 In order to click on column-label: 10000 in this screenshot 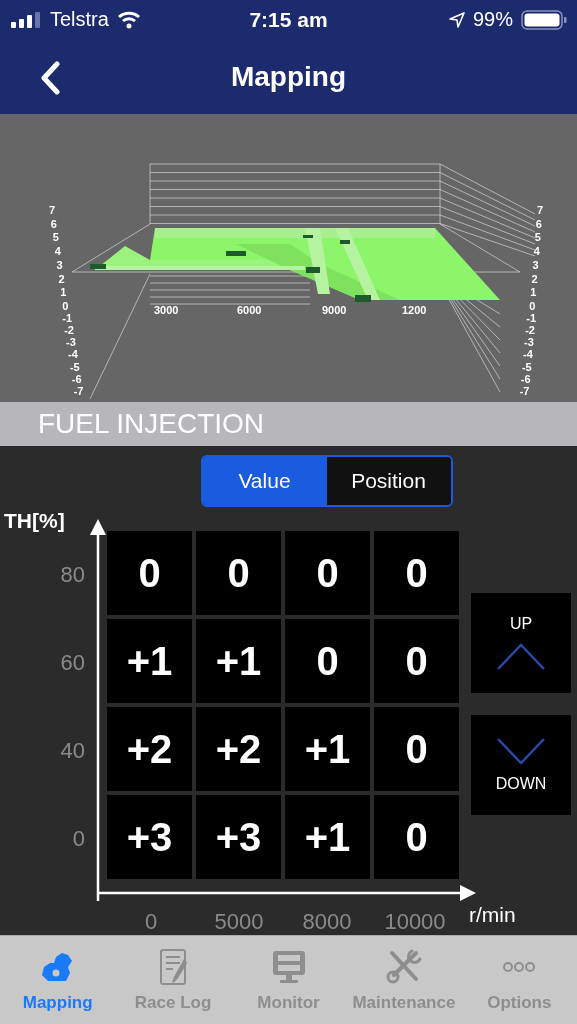, I will do `click(415, 922)`.